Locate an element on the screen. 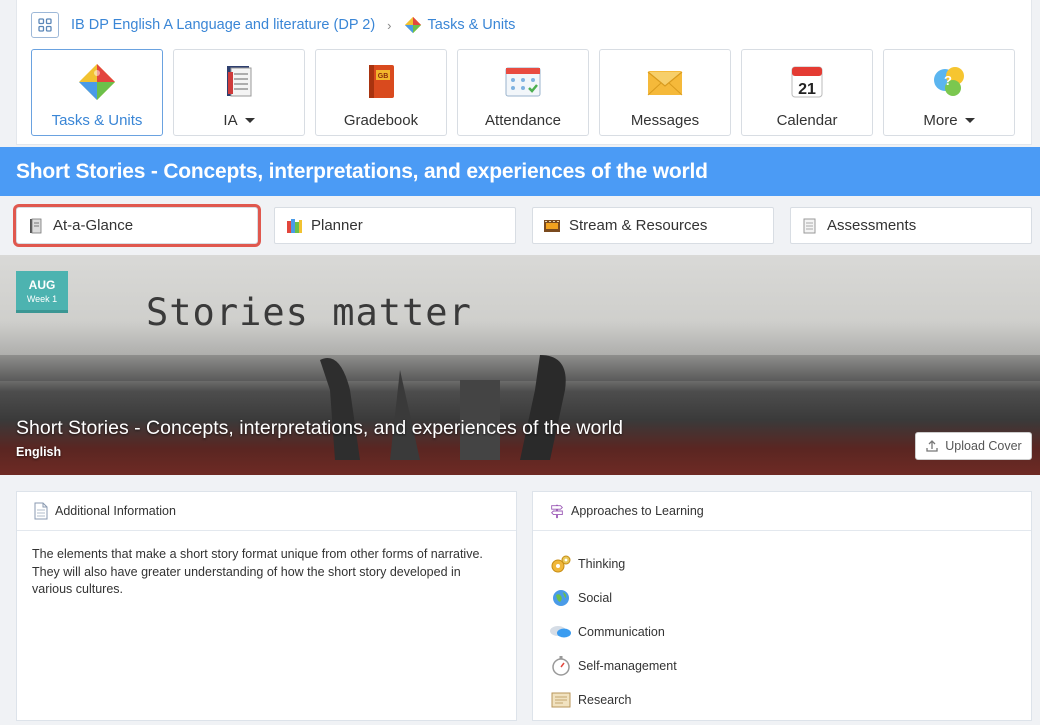  date-badge: AUG Week 1 is located at coordinates (42, 292).